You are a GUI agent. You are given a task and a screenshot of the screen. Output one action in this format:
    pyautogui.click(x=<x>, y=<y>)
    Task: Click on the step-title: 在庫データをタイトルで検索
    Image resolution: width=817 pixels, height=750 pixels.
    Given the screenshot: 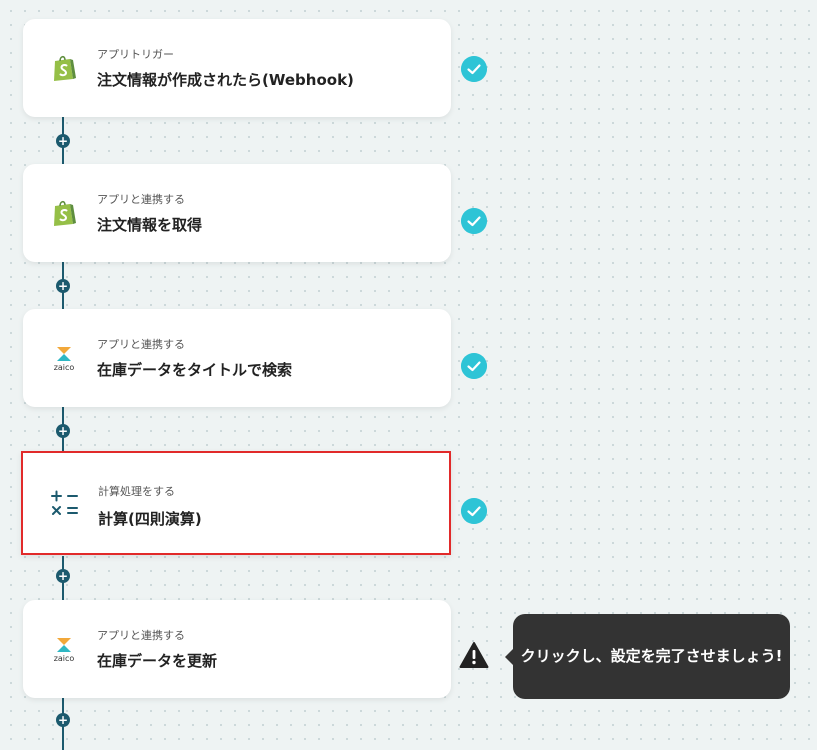 What is the action you would take?
    pyautogui.click(x=195, y=370)
    